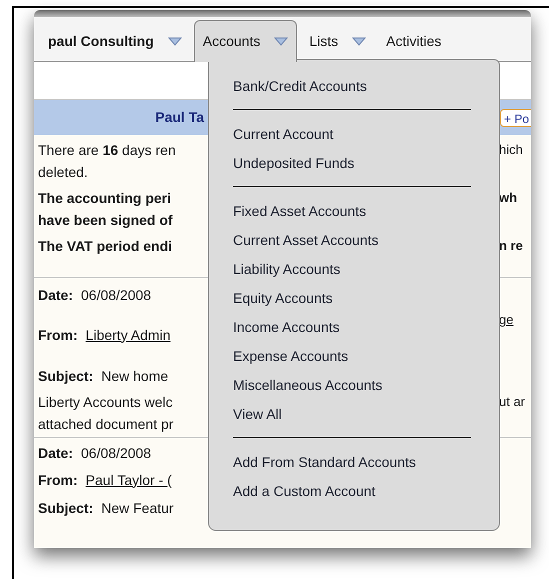 This screenshot has width=549, height=579. What do you see at coordinates (63, 172) in the screenshot?
I see `notice-text: deleted.` at bounding box center [63, 172].